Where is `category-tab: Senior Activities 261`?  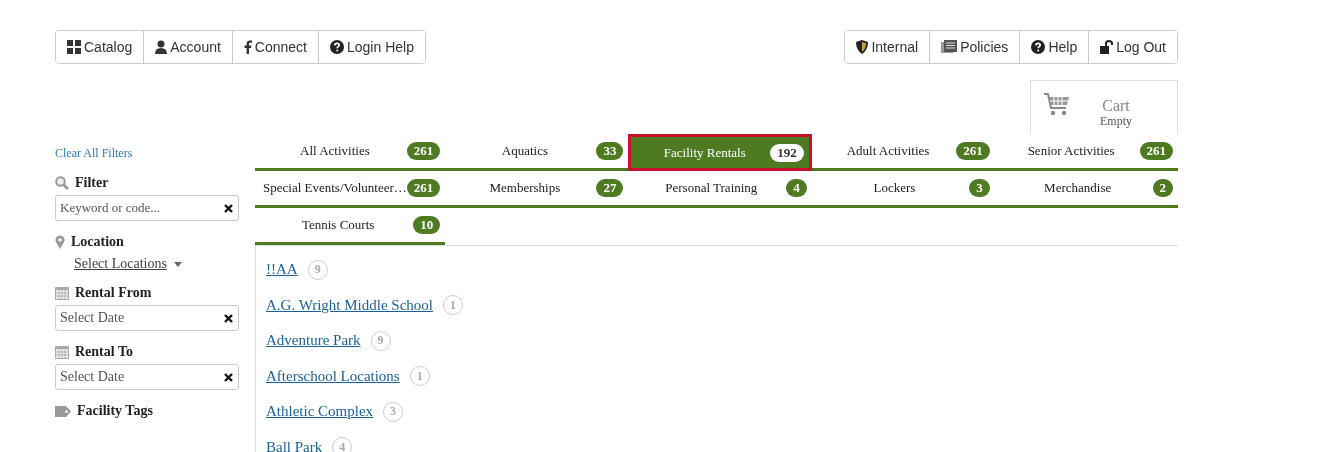 category-tab: Senior Activities 261 is located at coordinates (1086, 152).